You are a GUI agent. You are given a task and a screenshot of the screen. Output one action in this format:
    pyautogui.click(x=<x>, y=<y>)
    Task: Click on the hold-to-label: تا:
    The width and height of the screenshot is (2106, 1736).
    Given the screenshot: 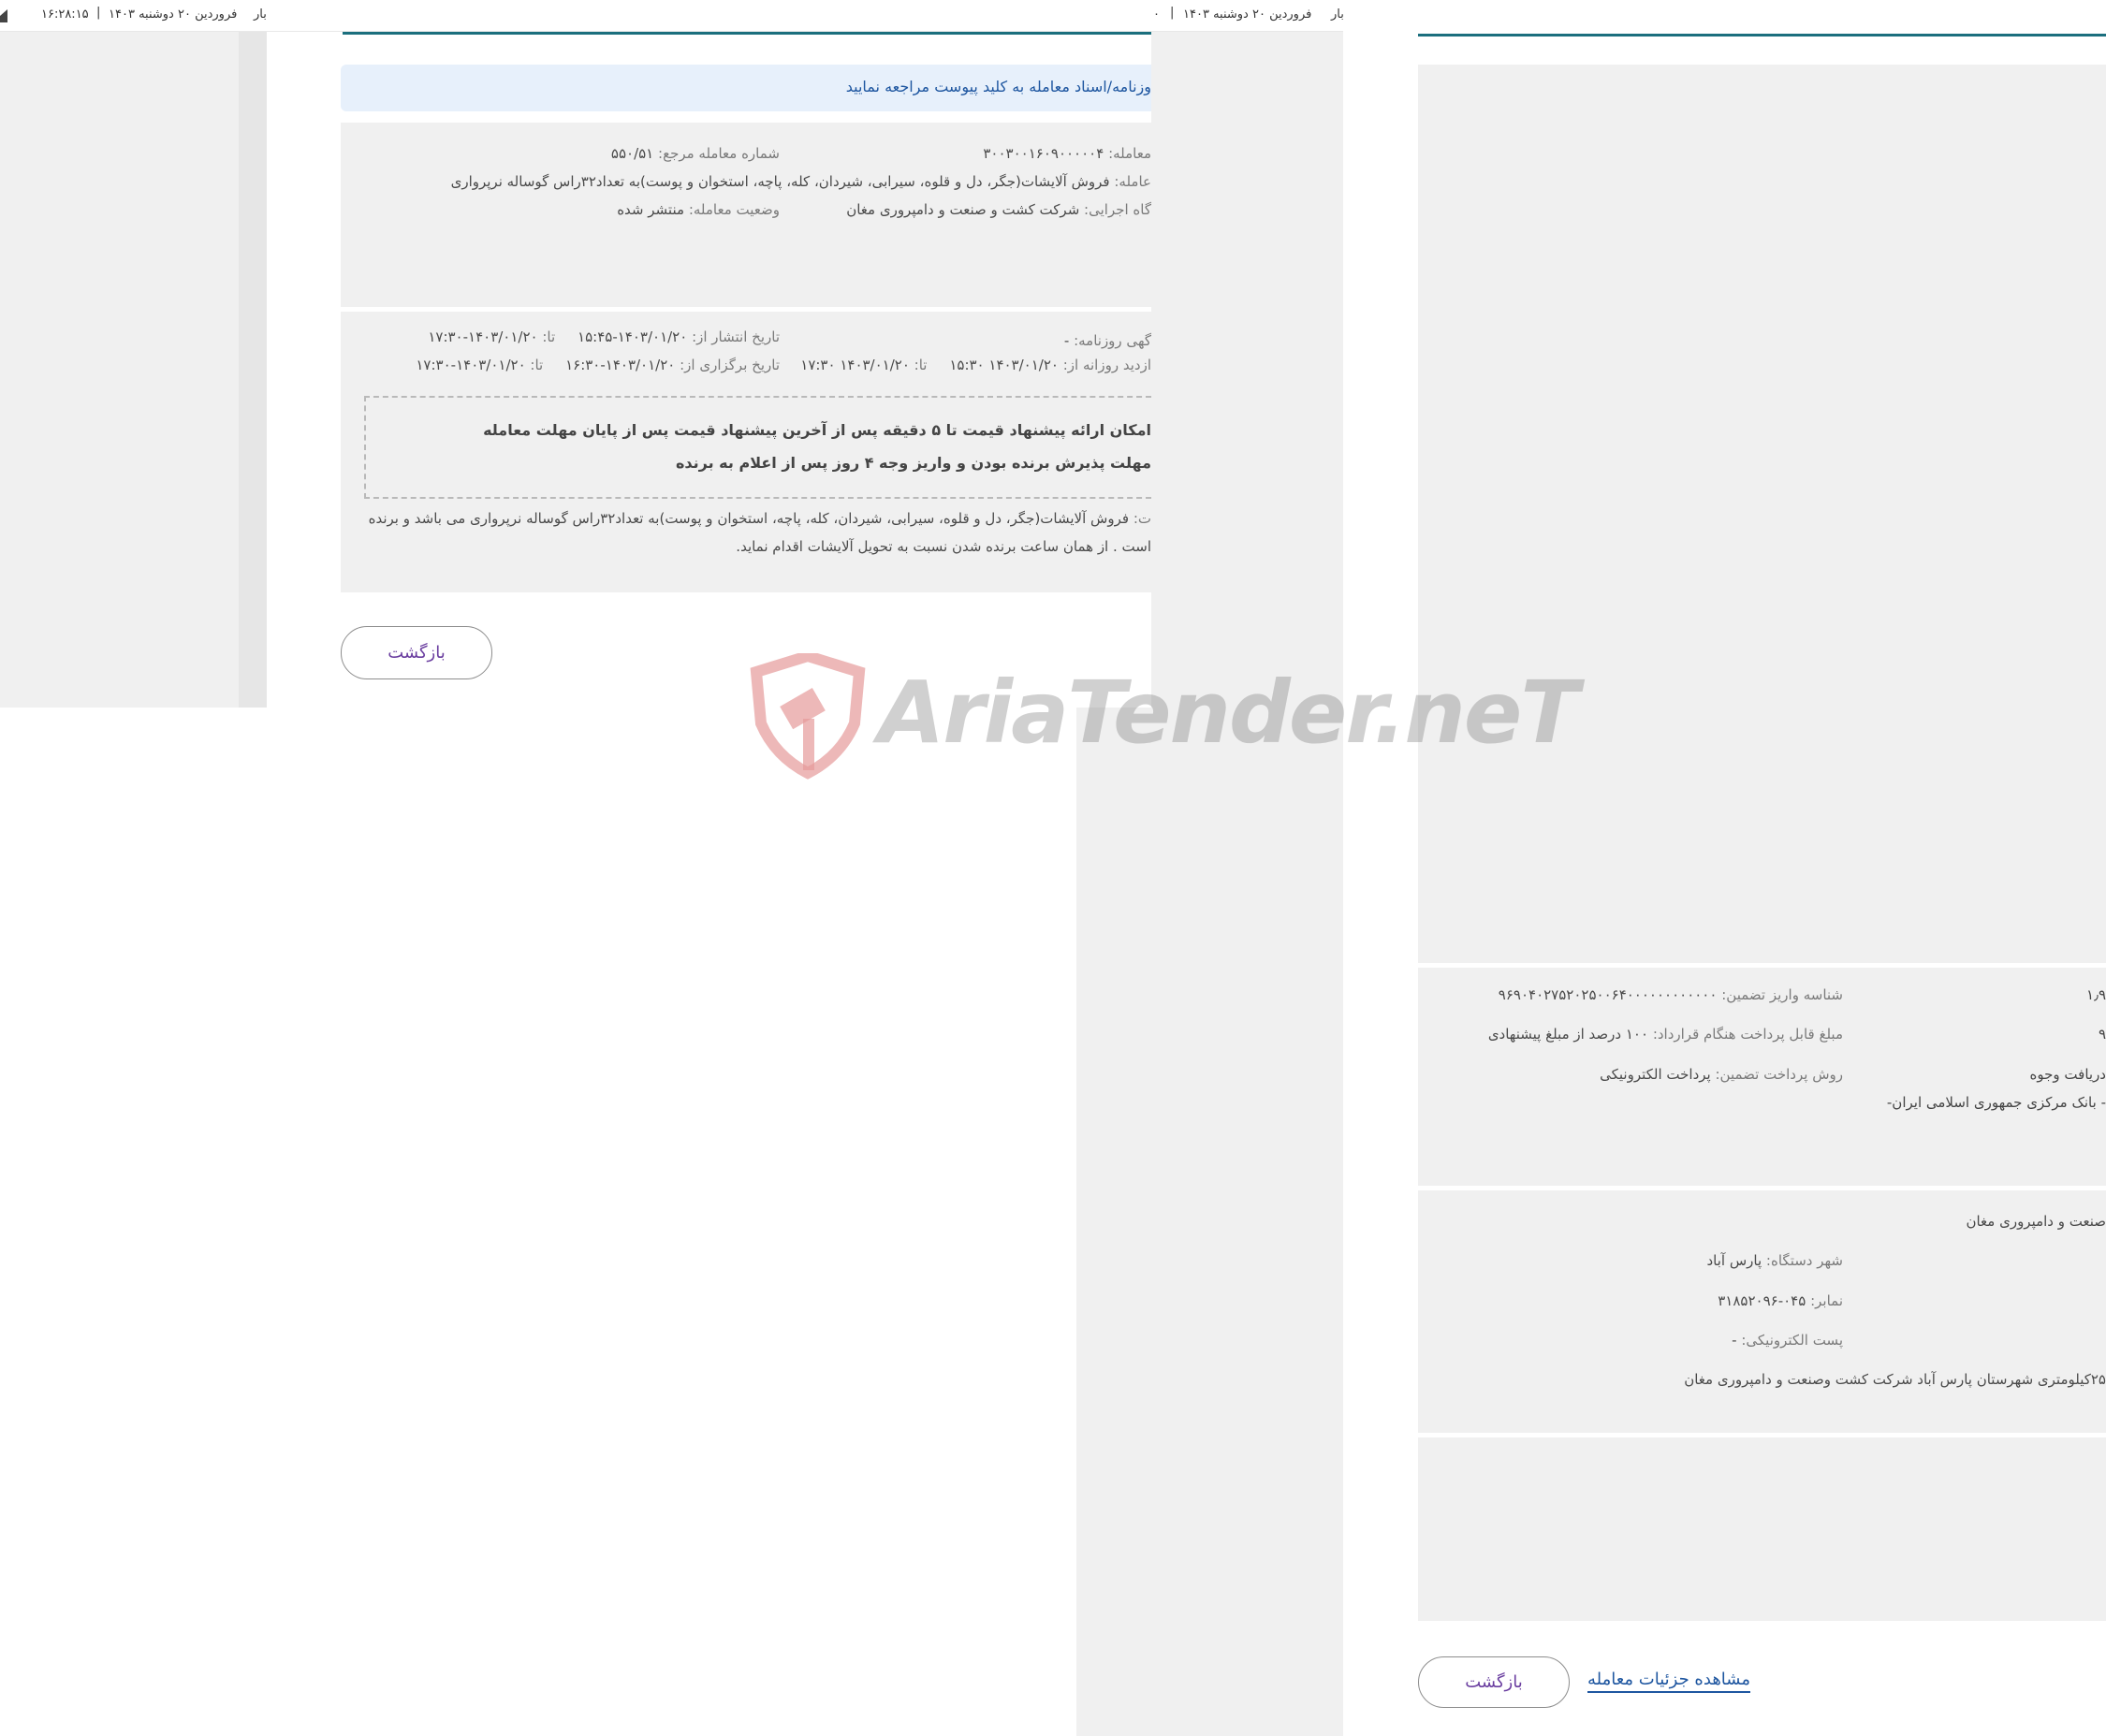 What is the action you would take?
    pyautogui.click(x=537, y=365)
    